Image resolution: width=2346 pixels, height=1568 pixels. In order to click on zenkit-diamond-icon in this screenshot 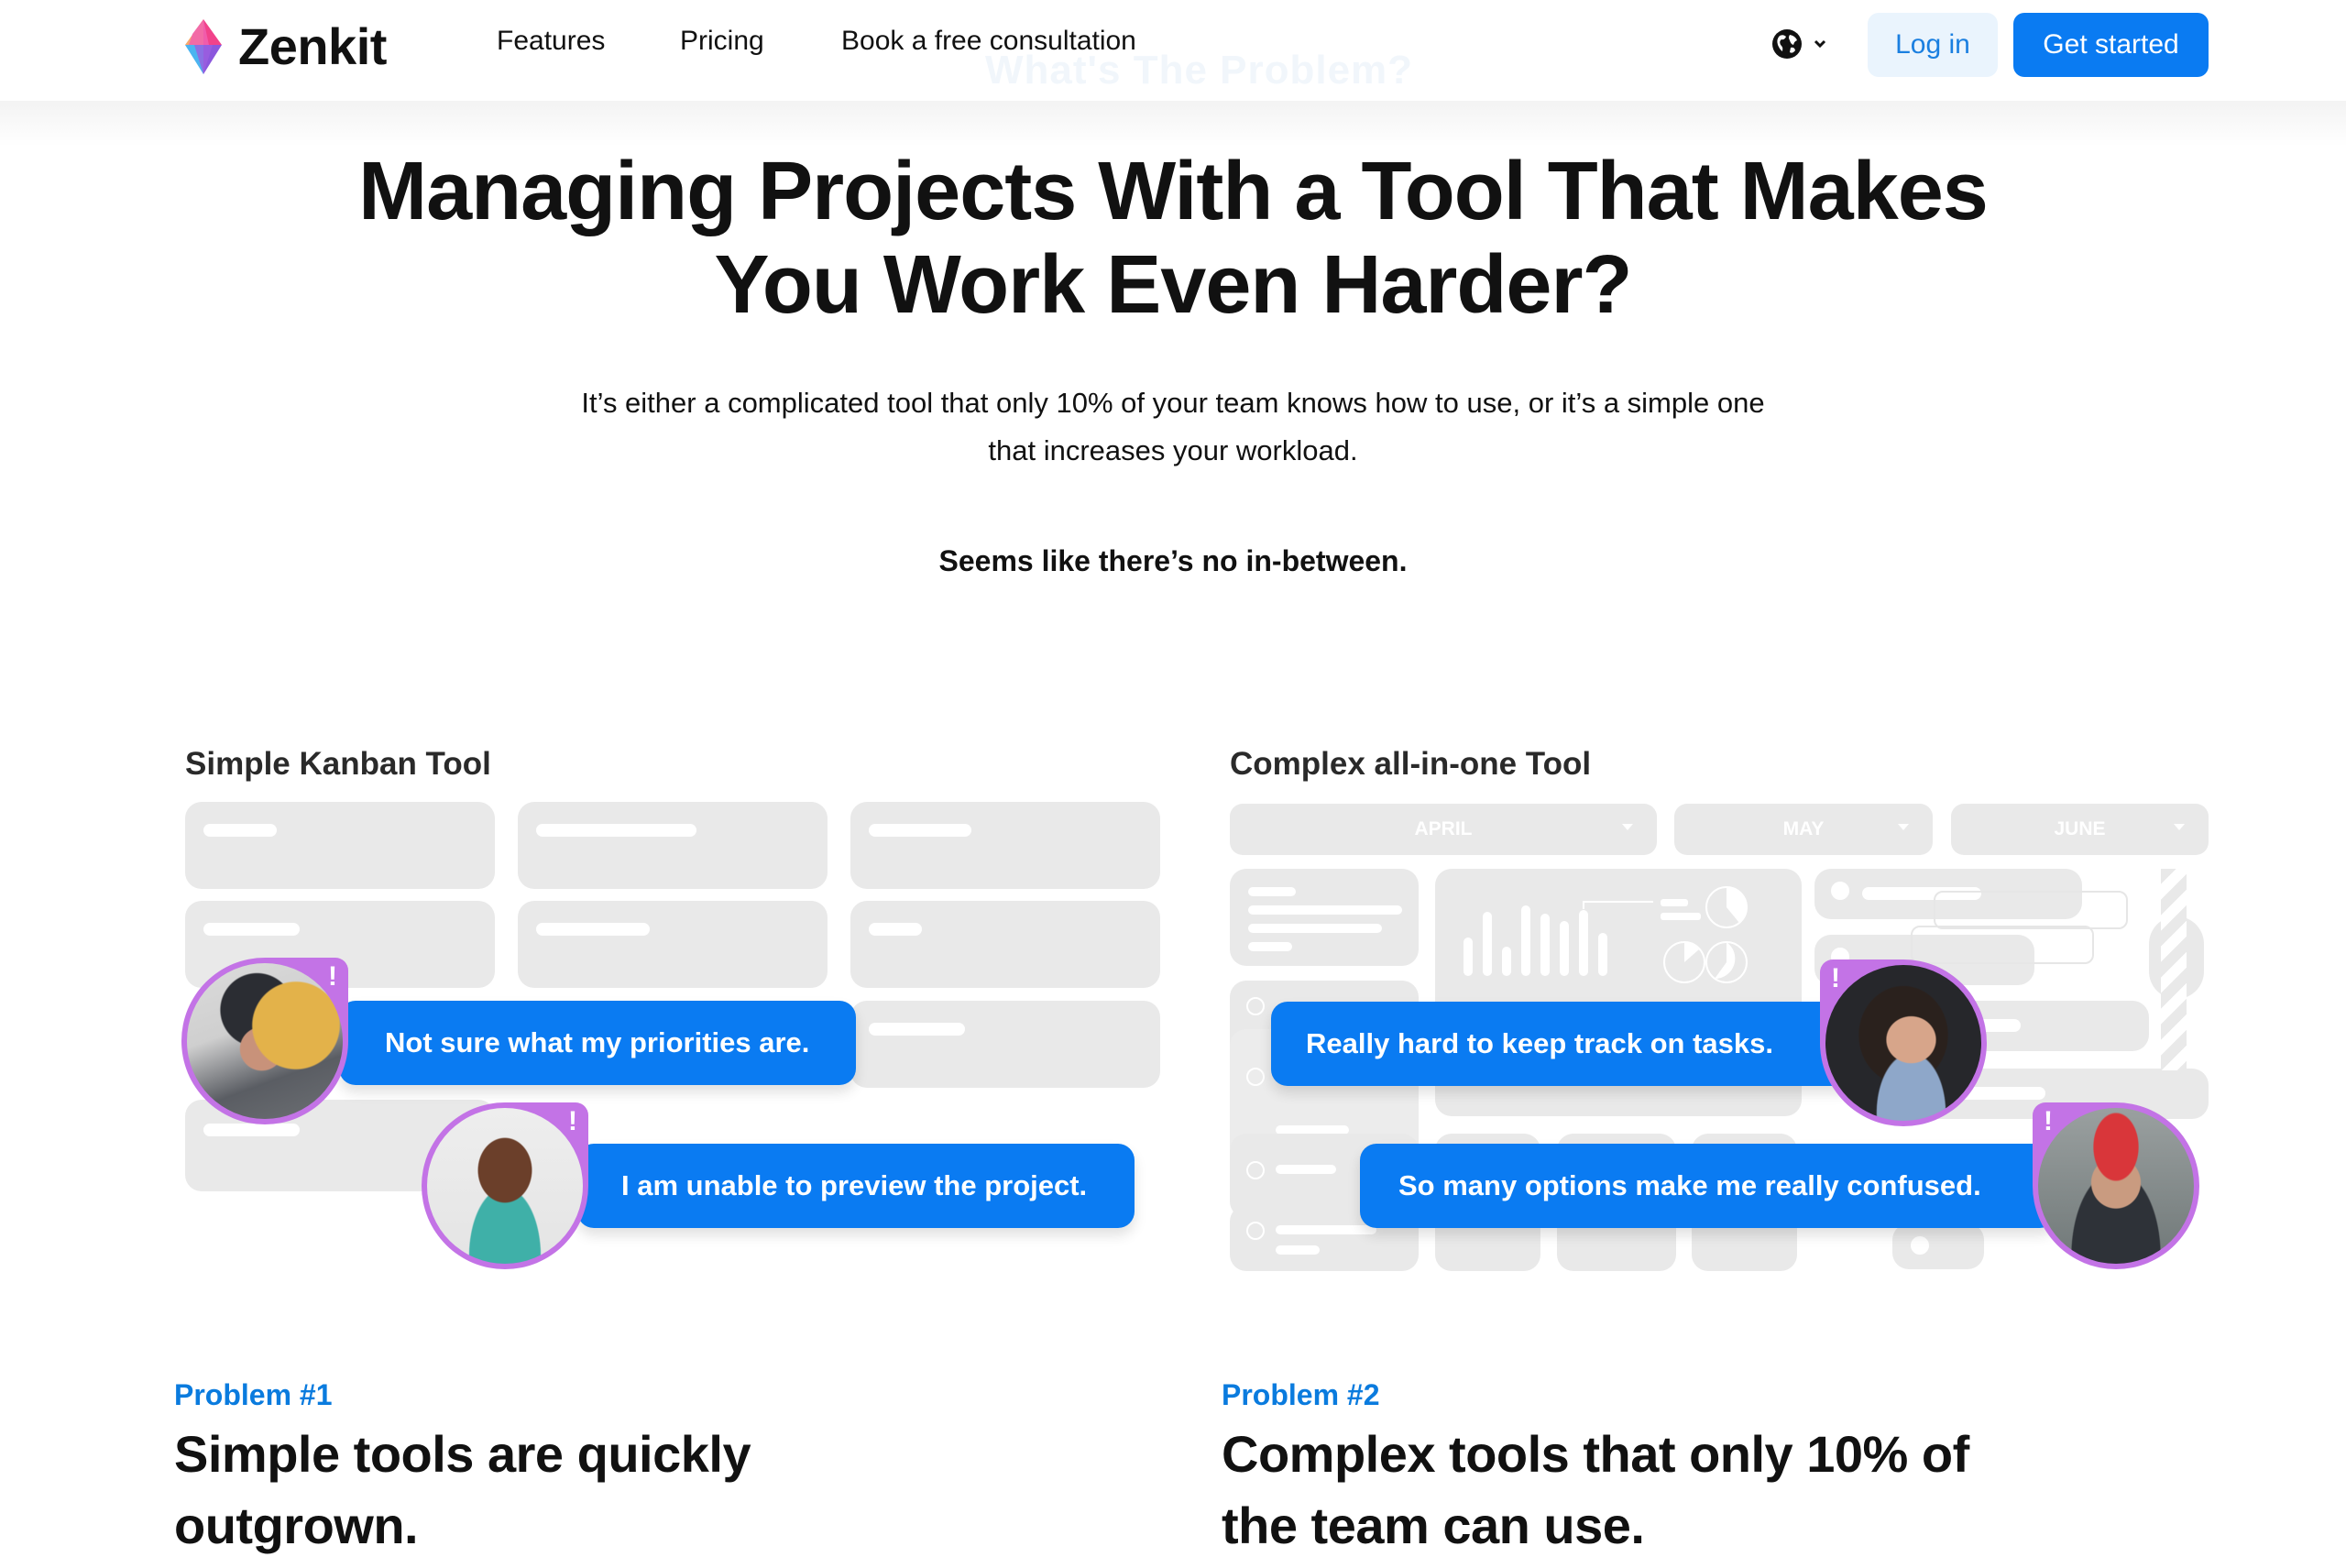, I will do `click(203, 46)`.